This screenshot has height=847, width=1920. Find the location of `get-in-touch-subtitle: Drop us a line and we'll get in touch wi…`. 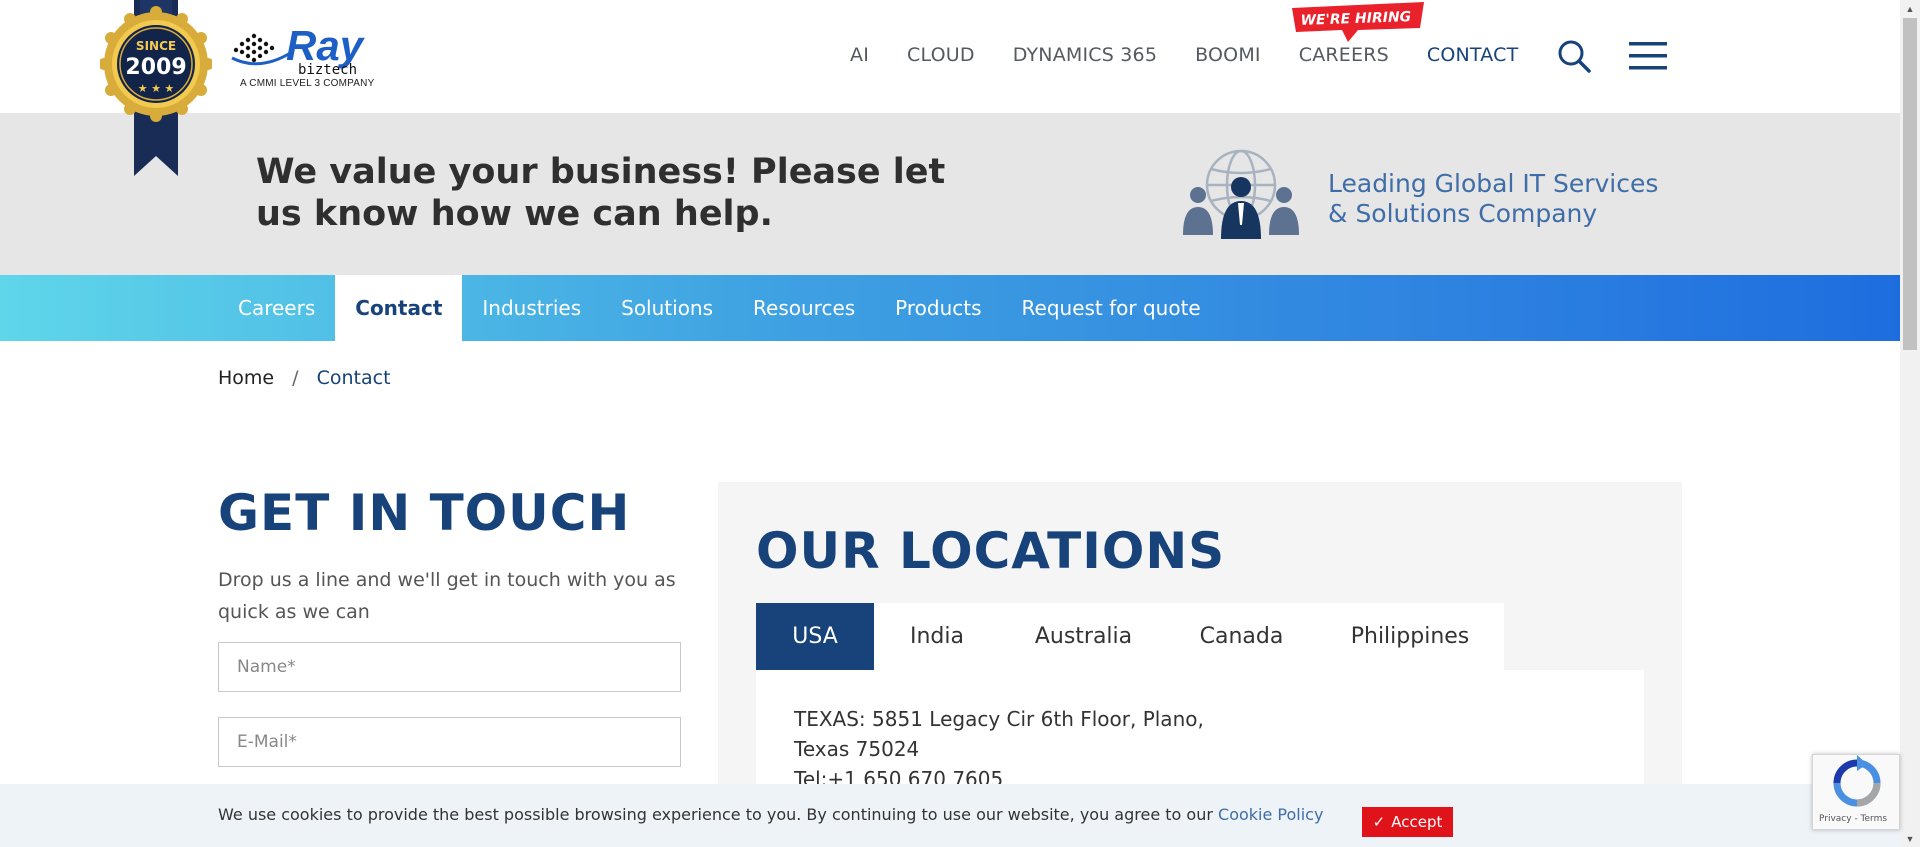

get-in-touch-subtitle: Drop us a line and we'll get in touch wi… is located at coordinates (447, 596).